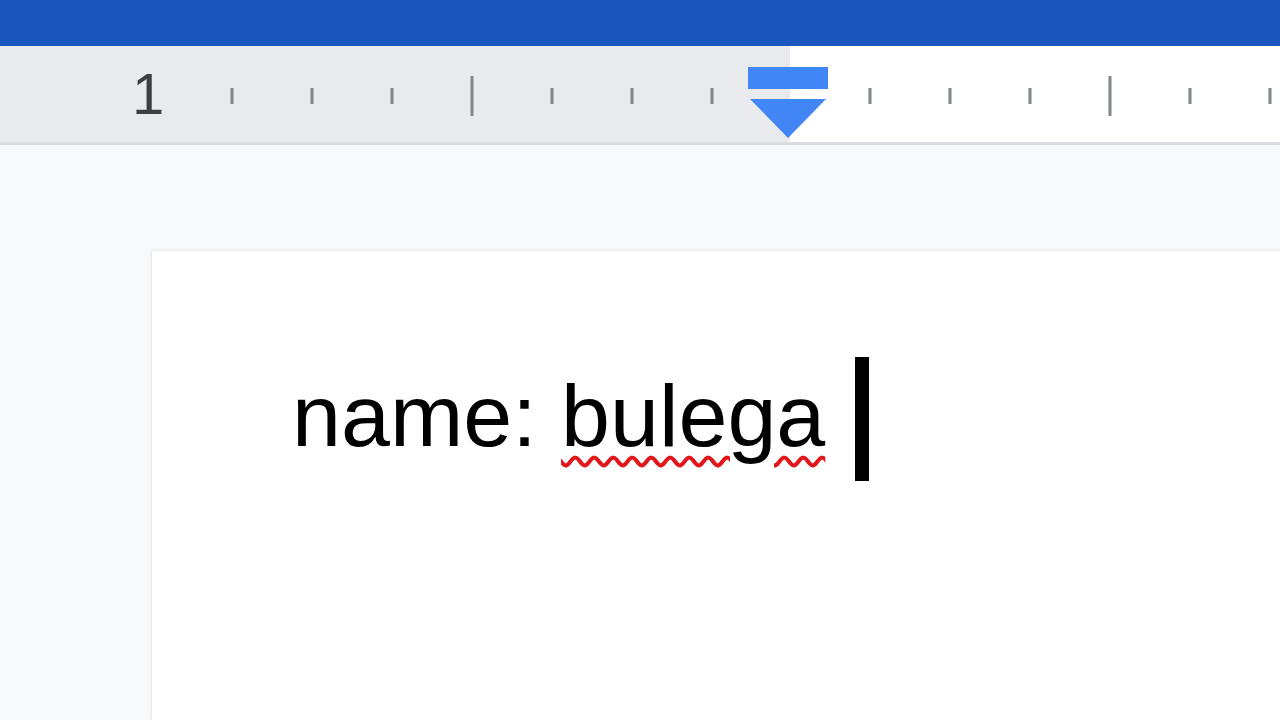 This screenshot has height=720, width=1280. I want to click on document-text: name: bulega, so click(559, 416).